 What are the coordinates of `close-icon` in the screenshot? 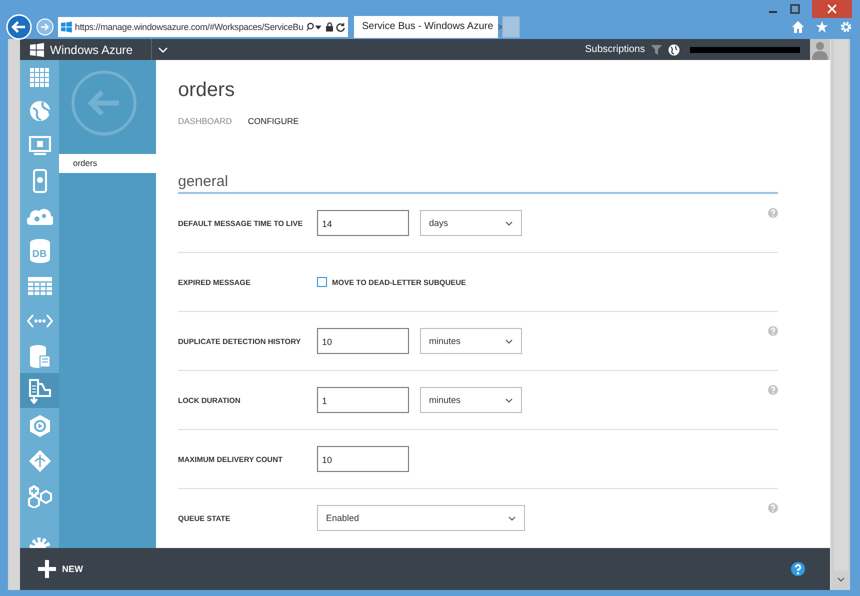 It's located at (832, 9).